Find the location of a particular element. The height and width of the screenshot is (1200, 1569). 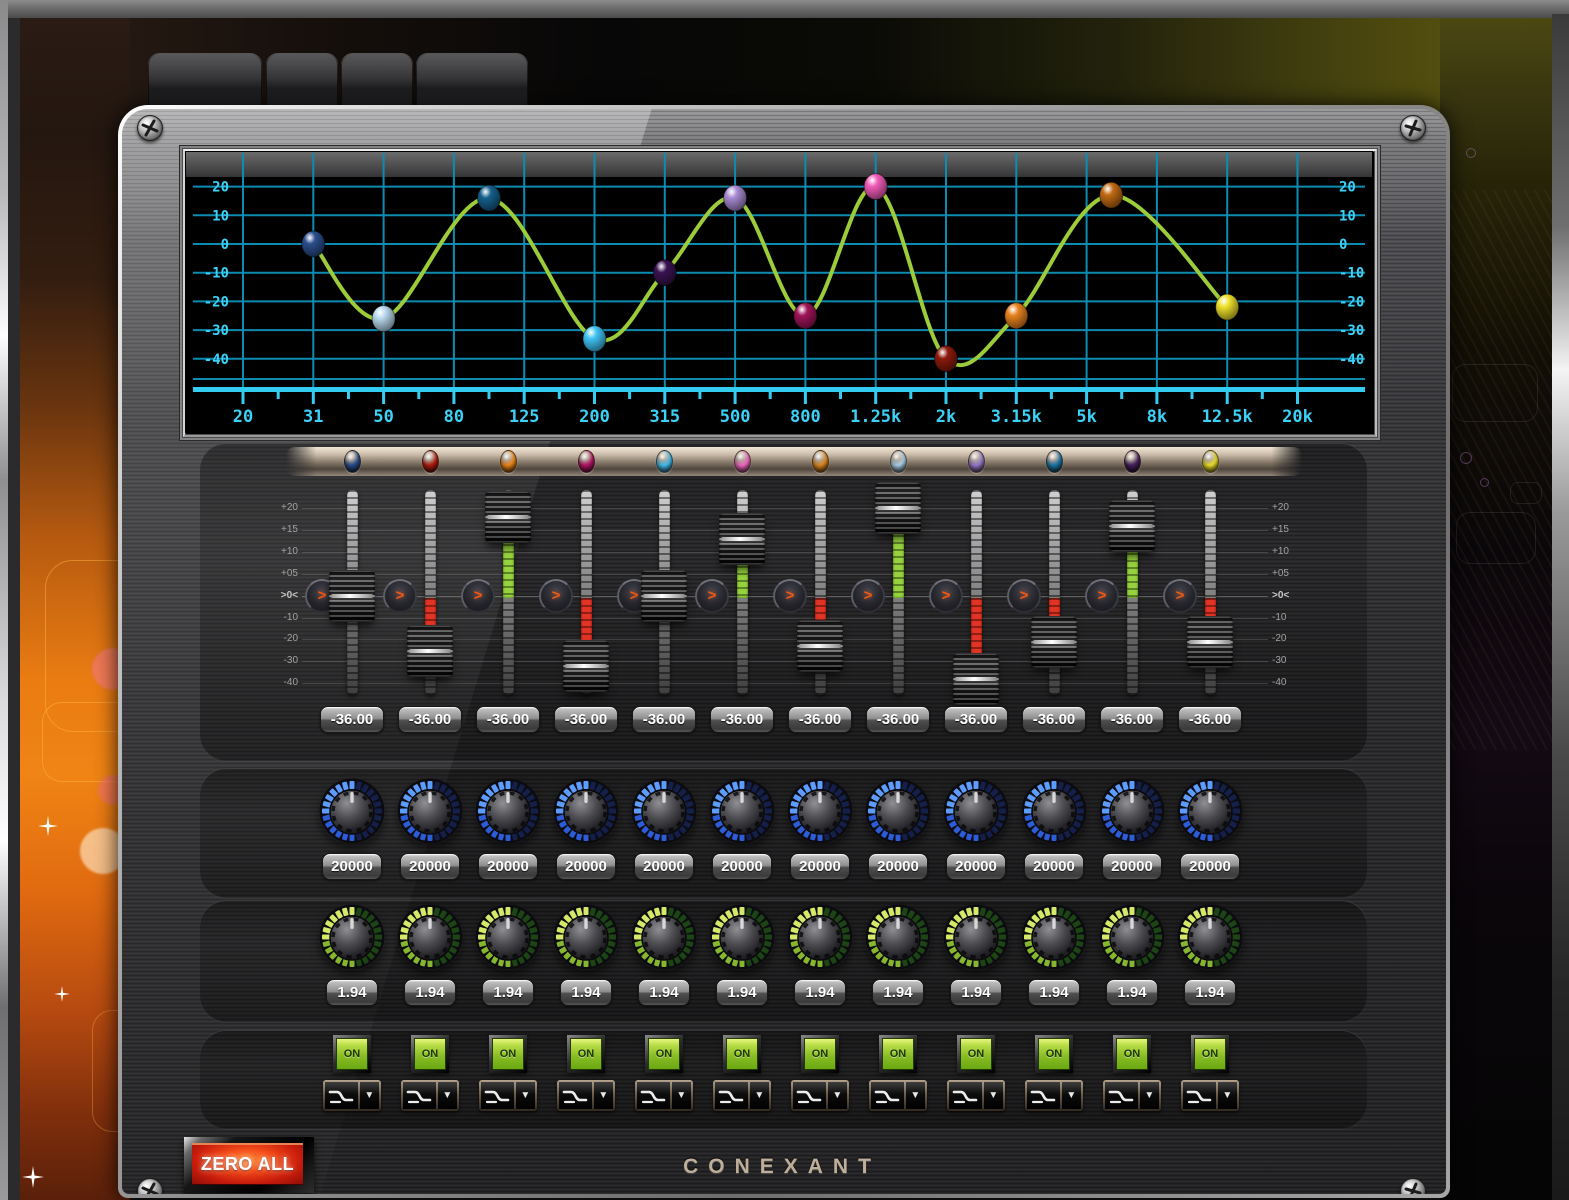

q-value-5: 1.94 is located at coordinates (664, 992).